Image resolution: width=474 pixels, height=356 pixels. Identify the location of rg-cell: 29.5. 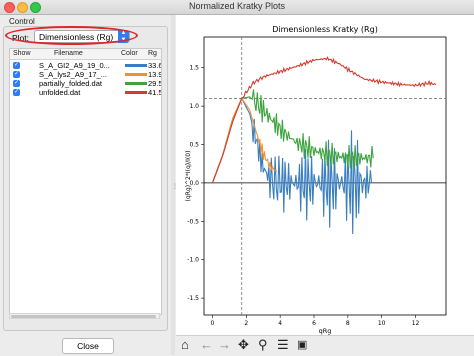
(154, 83).